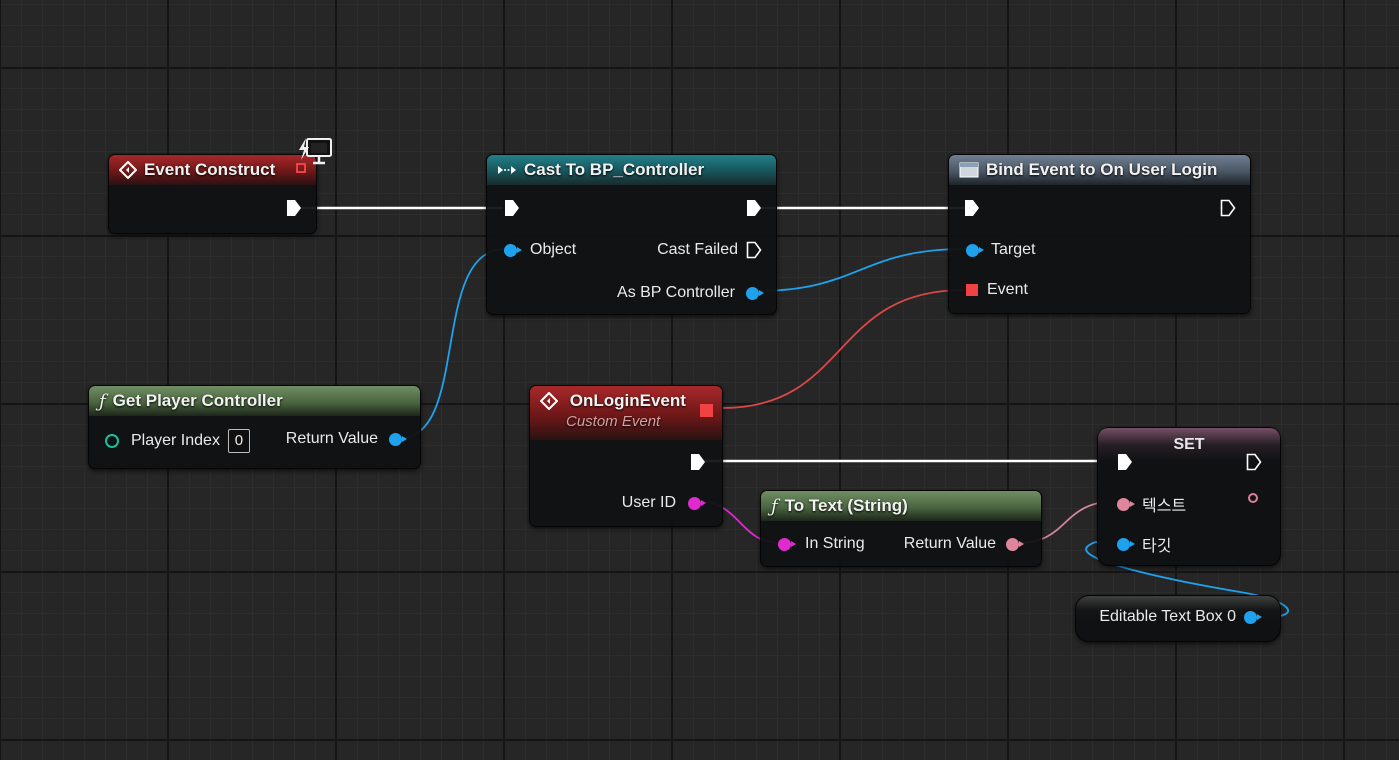 This screenshot has width=1399, height=760. What do you see at coordinates (1167, 616) in the screenshot?
I see `variable-label: Editable Text Box 0` at bounding box center [1167, 616].